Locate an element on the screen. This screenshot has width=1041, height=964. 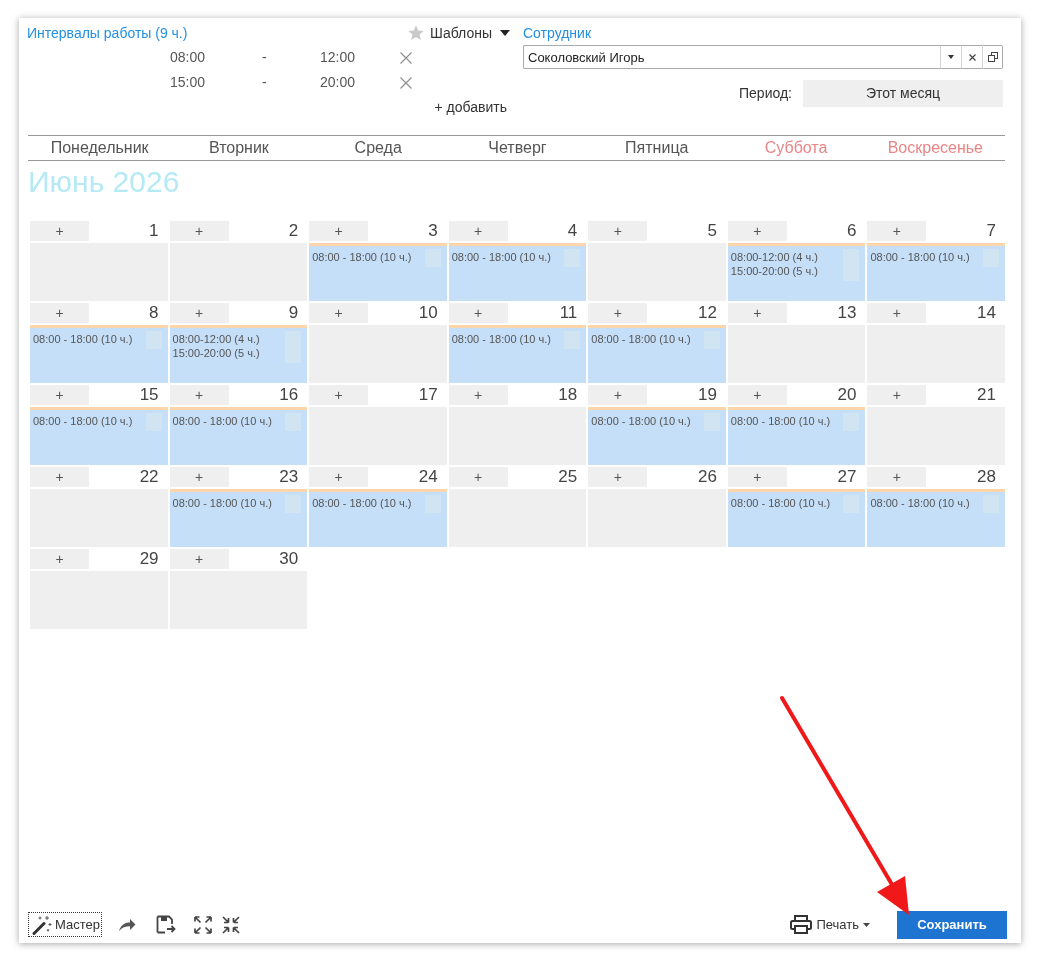
save-icon is located at coordinates (166, 924).